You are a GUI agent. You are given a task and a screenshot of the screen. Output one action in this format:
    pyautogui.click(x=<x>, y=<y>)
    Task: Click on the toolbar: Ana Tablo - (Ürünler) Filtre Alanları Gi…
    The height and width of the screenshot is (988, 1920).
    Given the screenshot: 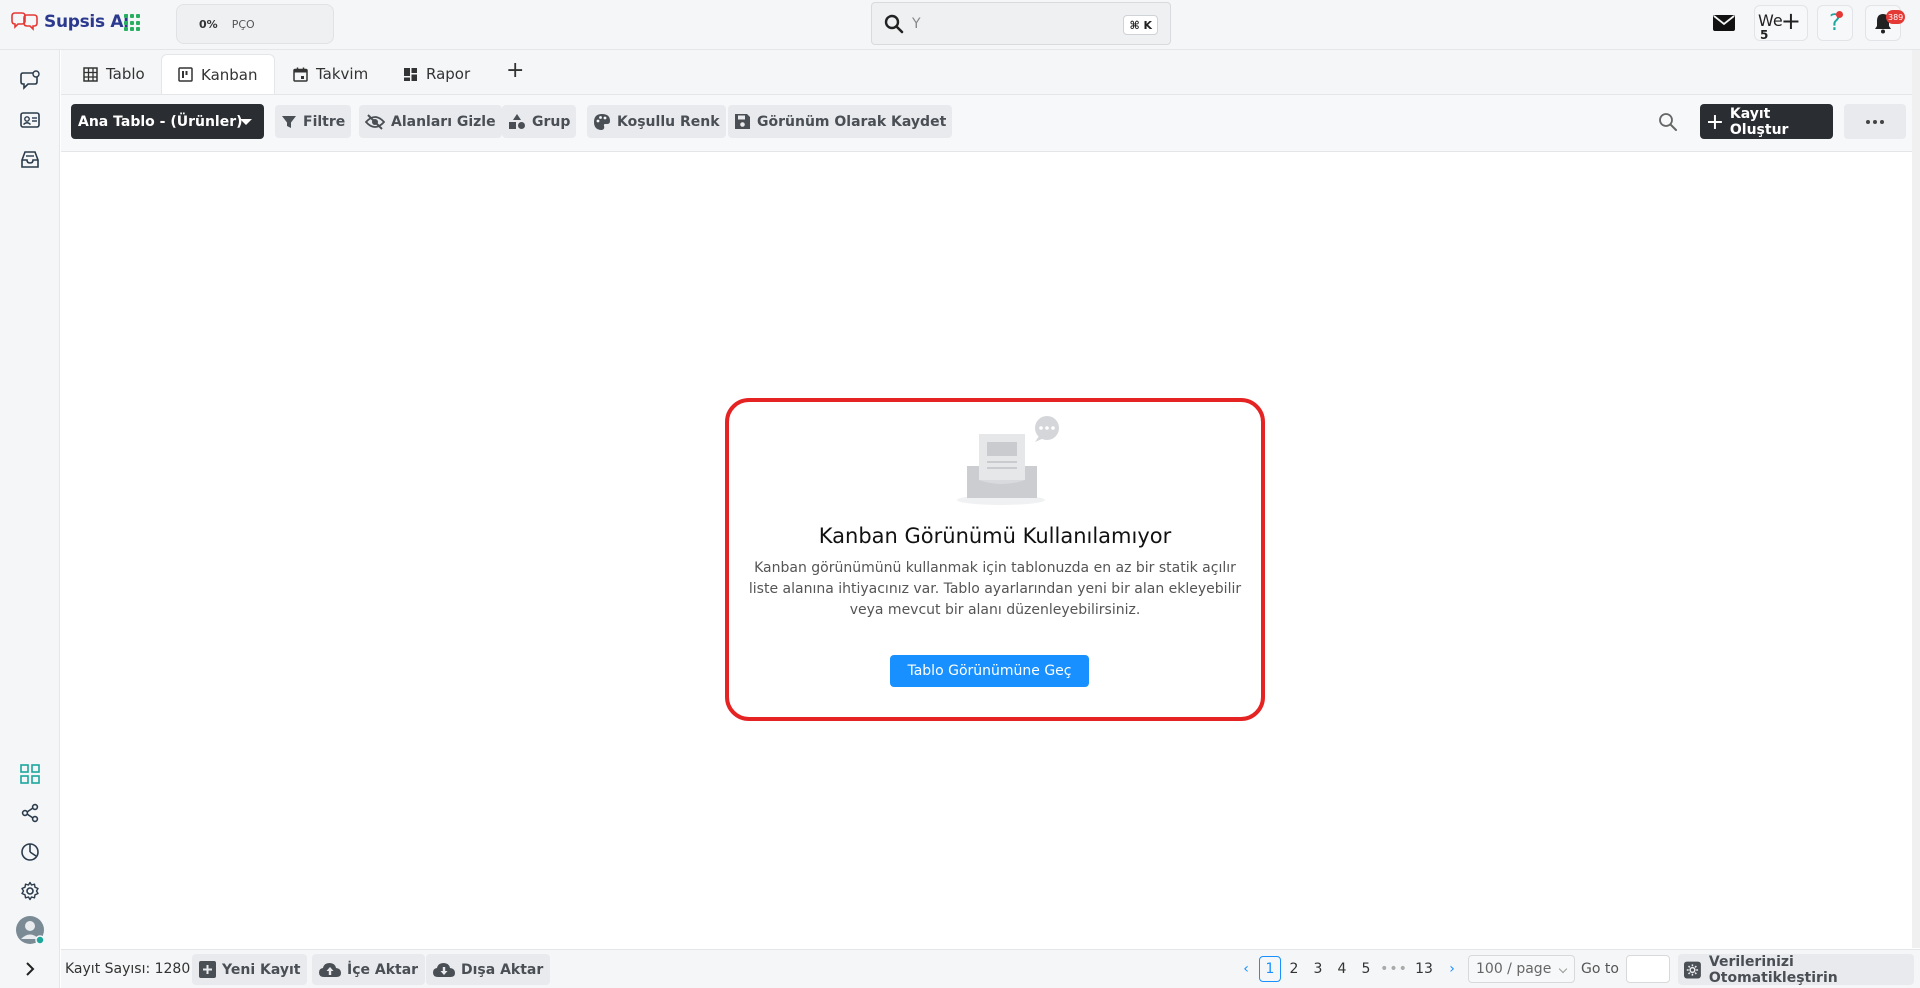 What is the action you would take?
    pyautogui.click(x=990, y=123)
    